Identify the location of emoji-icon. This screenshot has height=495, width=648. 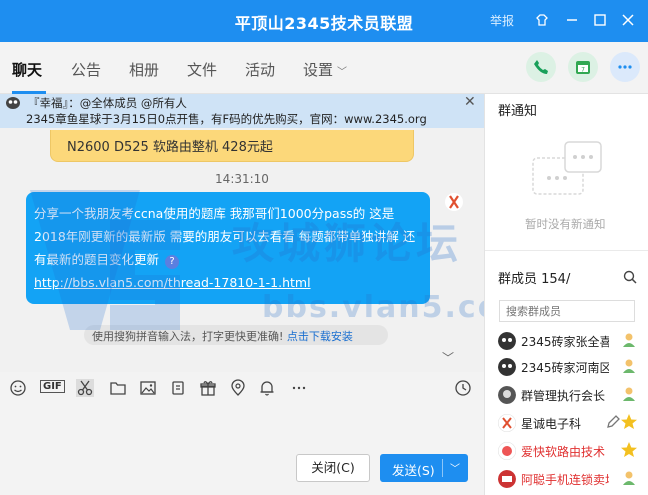
(18, 388).